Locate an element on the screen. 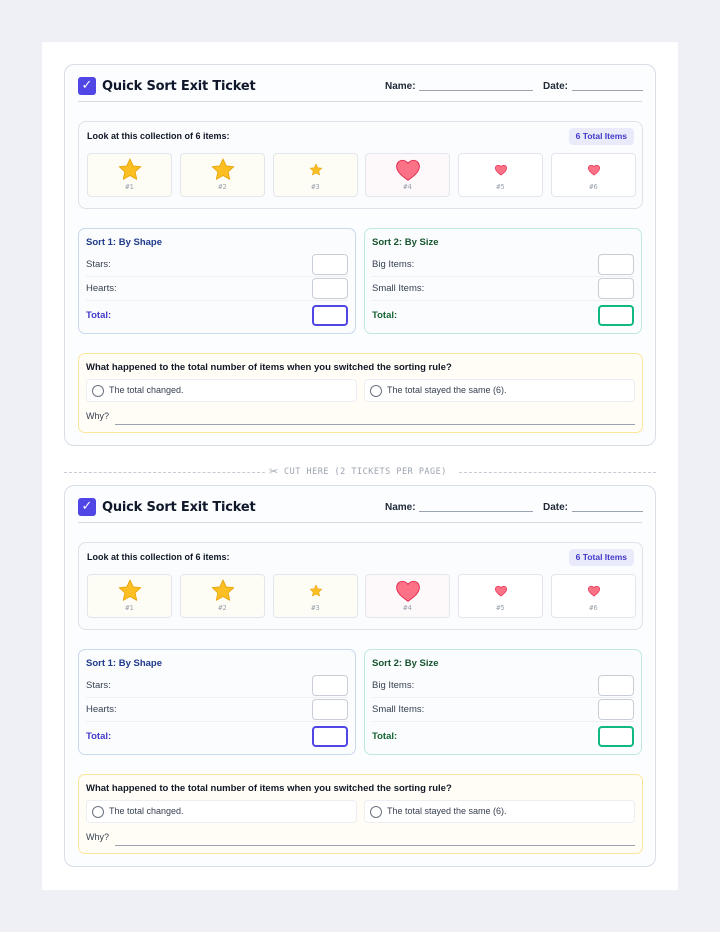  total-items-badge: 6 Total Items is located at coordinates (601, 557).